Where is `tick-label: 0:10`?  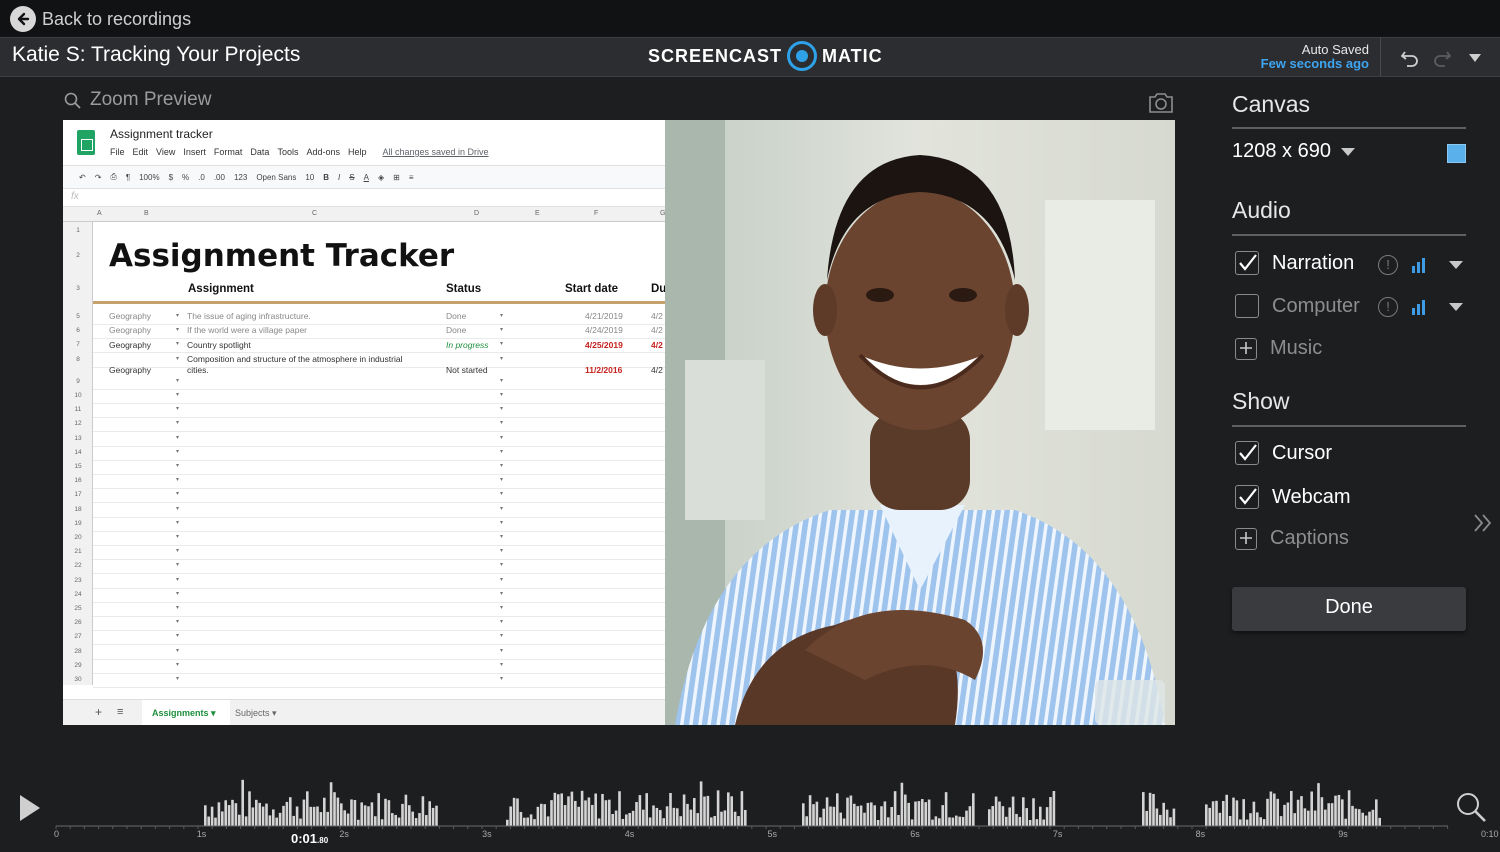
tick-label: 0:10 is located at coordinates (1490, 834).